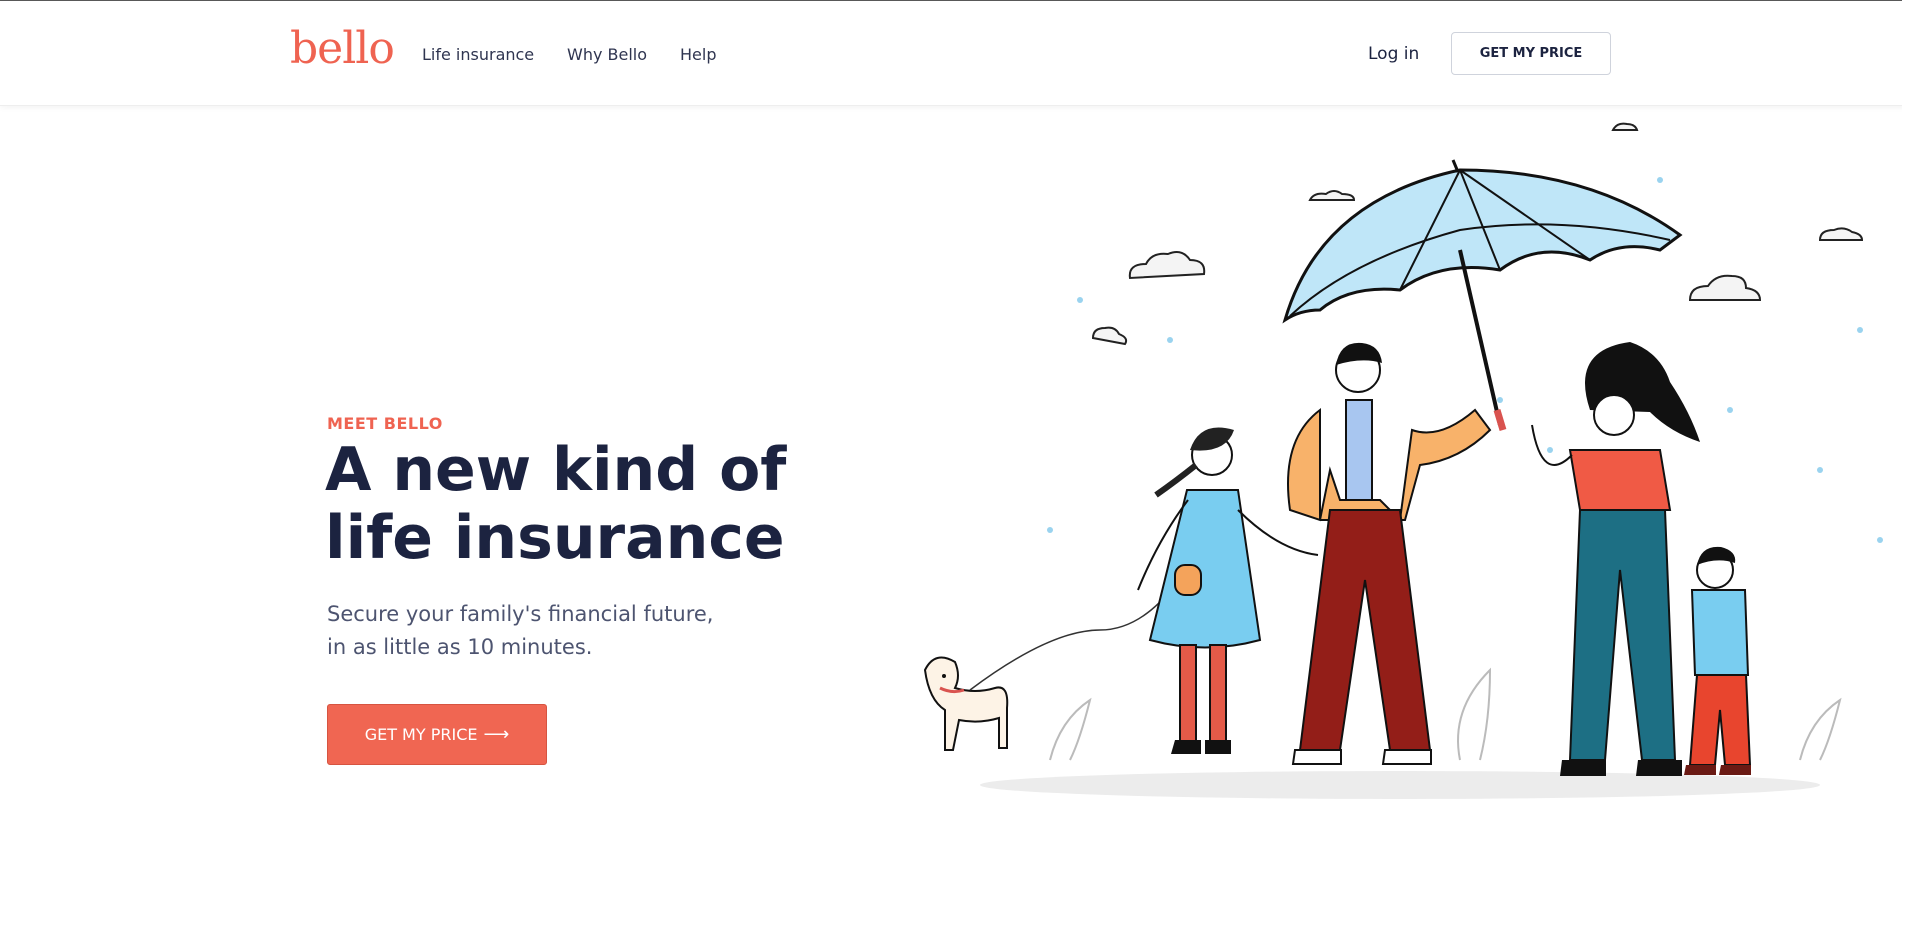 Image resolution: width=1908 pixels, height=931 pixels. Describe the element at coordinates (1400, 785) in the screenshot. I see `ground-shadow` at that location.